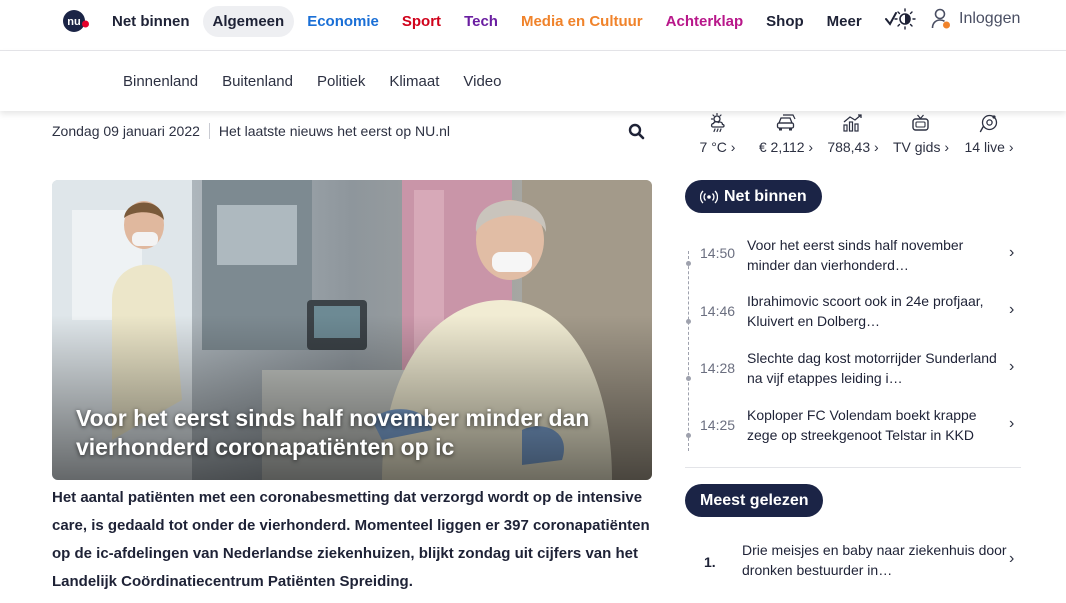 Image resolution: width=1066 pixels, height=603 pixels. Describe the element at coordinates (989, 147) in the screenshot. I see `live-value: 14 live ›` at that location.